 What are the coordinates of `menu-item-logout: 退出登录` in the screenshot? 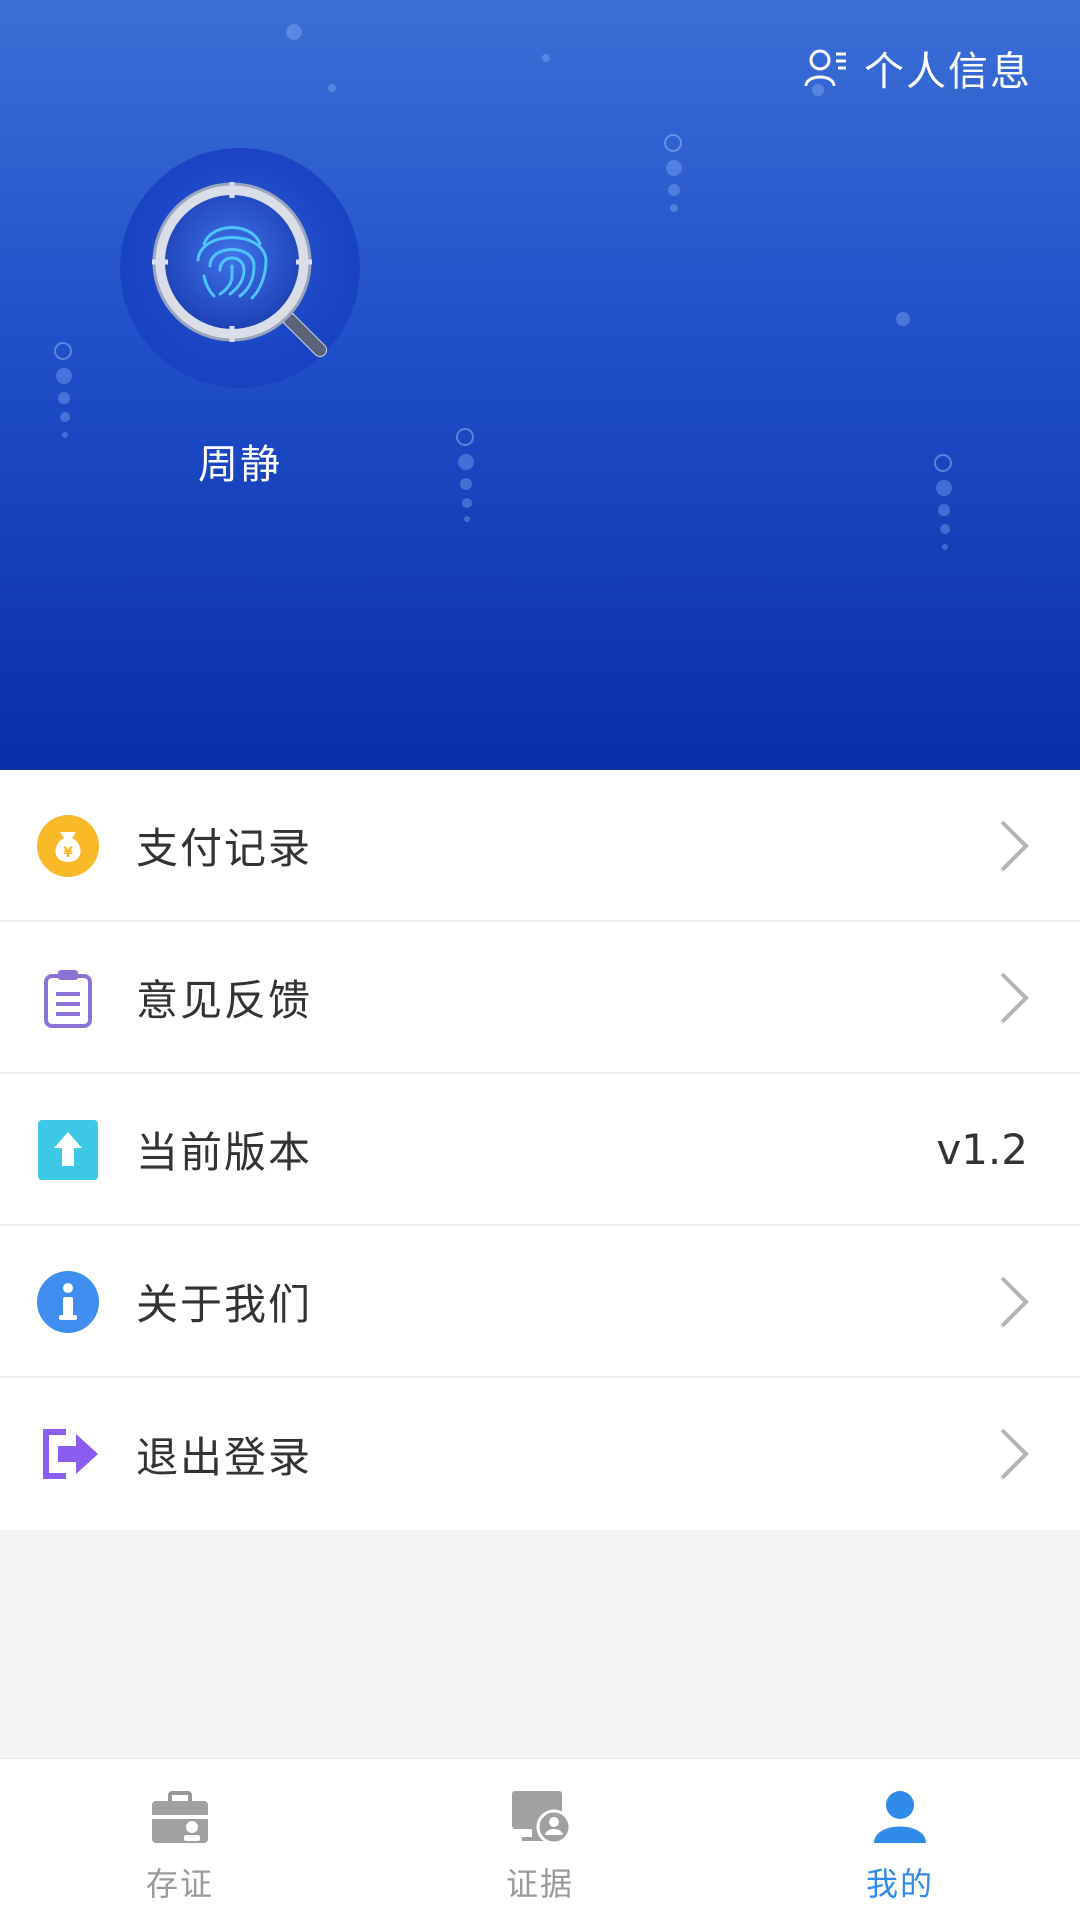 It's located at (540, 1454).